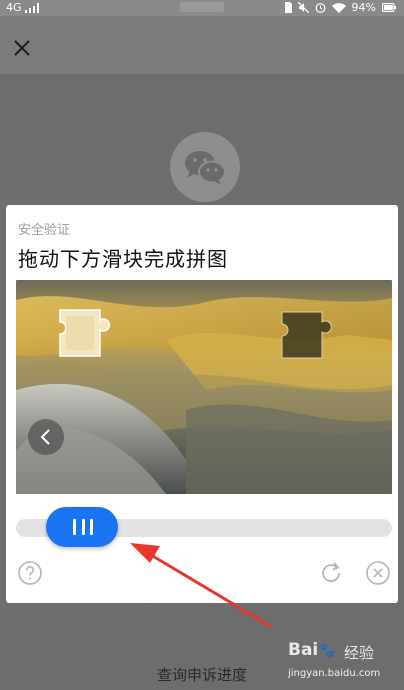 The image size is (404, 690). I want to click on paw-icon: 🐾, so click(327, 651).